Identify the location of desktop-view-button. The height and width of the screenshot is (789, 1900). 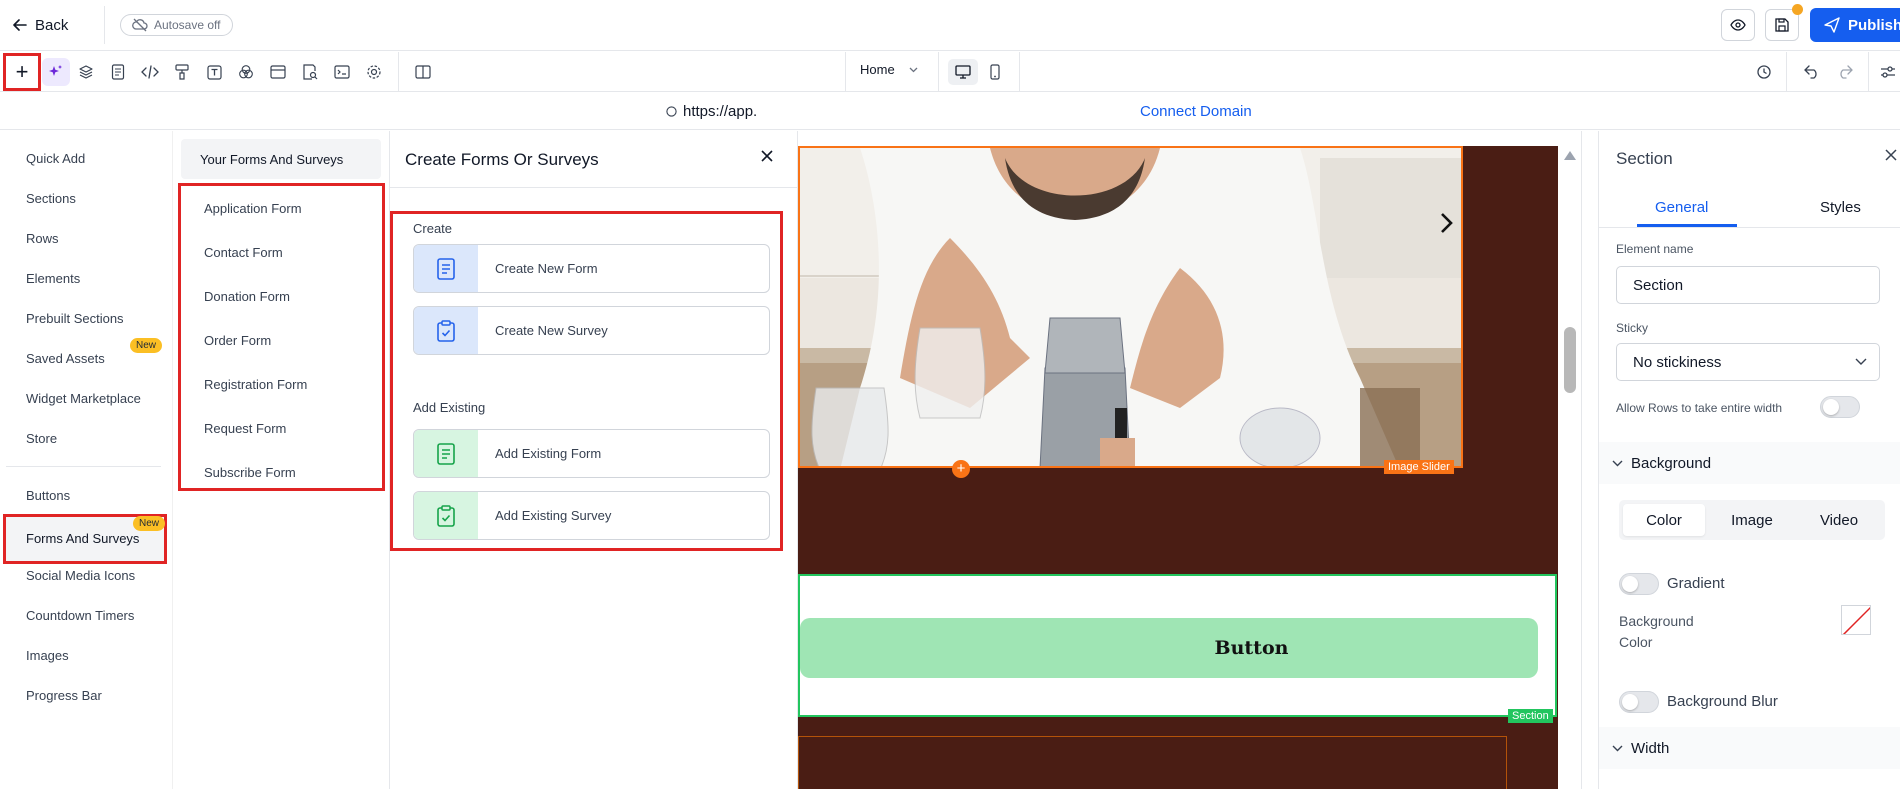
(963, 72).